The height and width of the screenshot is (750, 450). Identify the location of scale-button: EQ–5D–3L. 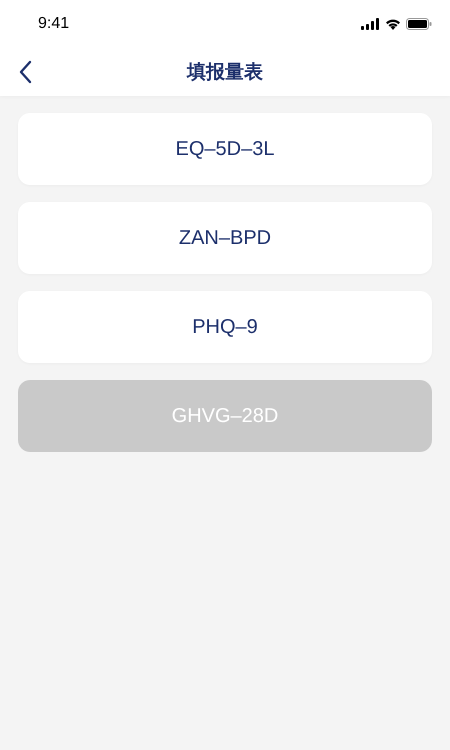
(225, 149).